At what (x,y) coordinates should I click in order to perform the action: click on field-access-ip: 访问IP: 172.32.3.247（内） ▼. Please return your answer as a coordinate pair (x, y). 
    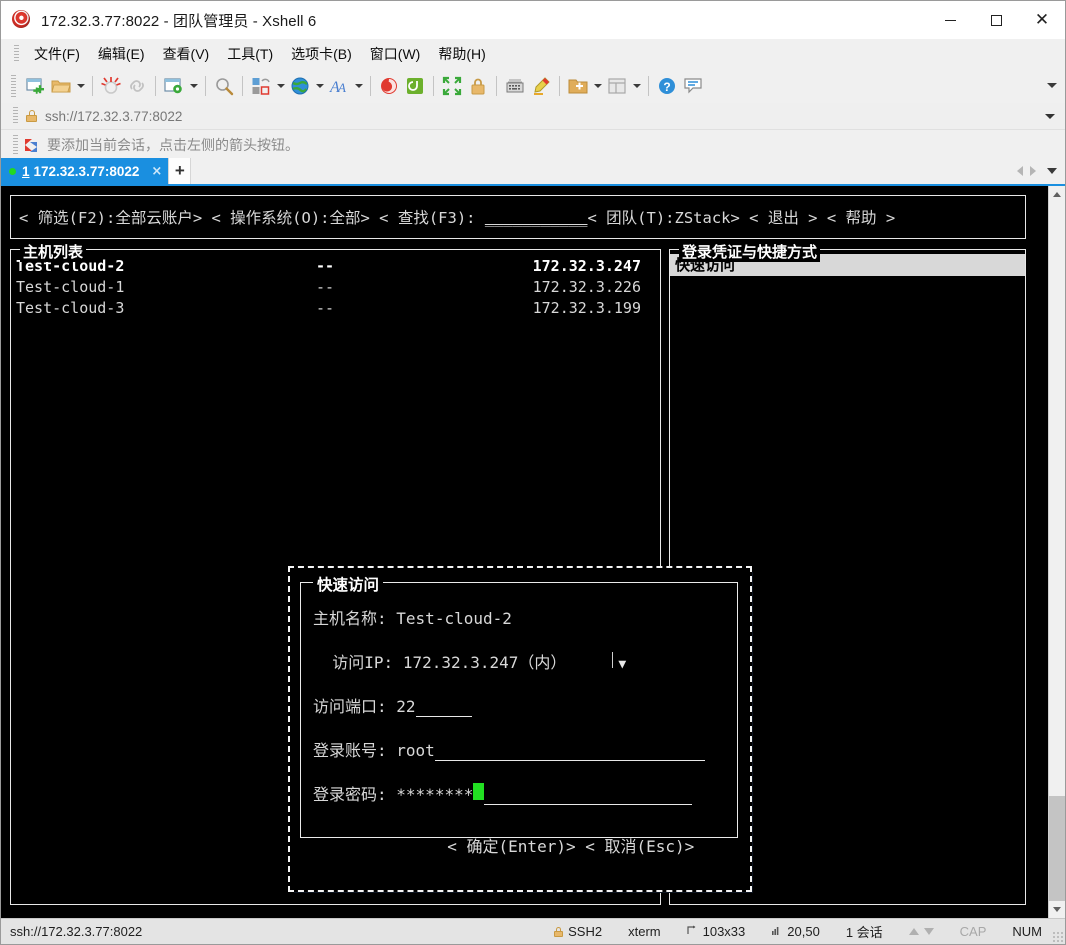
    Looking at the image, I should click on (519, 661).